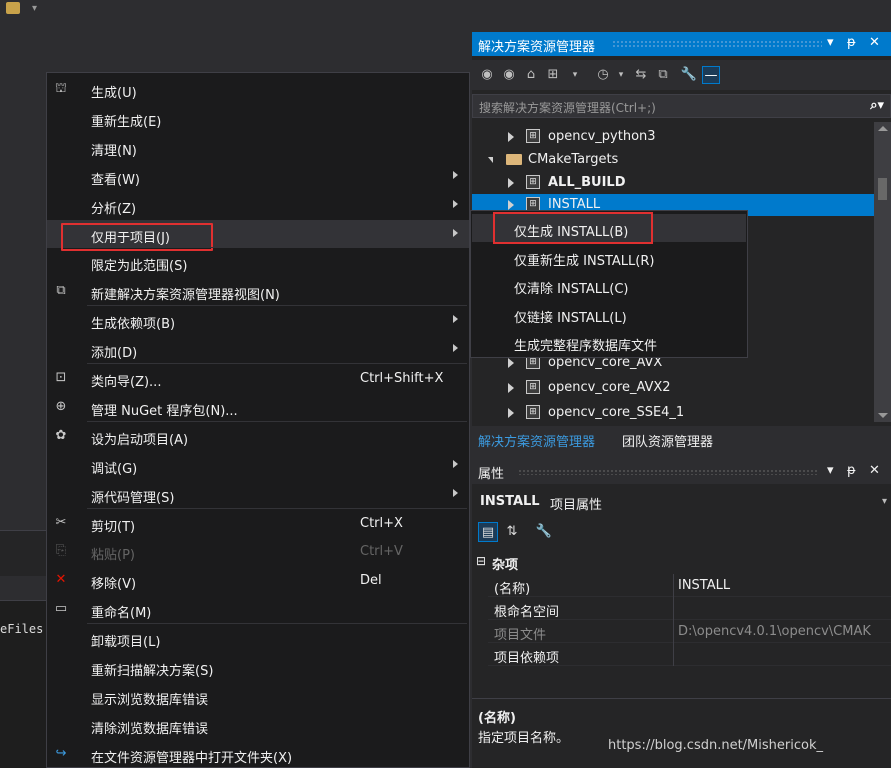  Describe the element at coordinates (681, 733) in the screenshot. I see `description-pane: (名称) 指定项目名称。` at that location.